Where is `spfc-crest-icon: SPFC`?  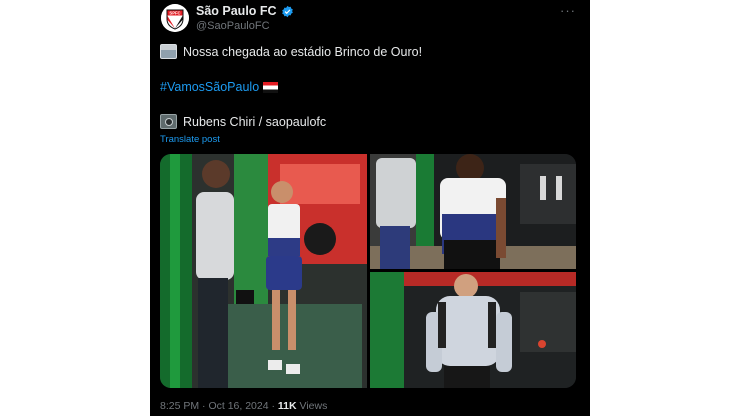 spfc-crest-icon: SPFC is located at coordinates (175, 18).